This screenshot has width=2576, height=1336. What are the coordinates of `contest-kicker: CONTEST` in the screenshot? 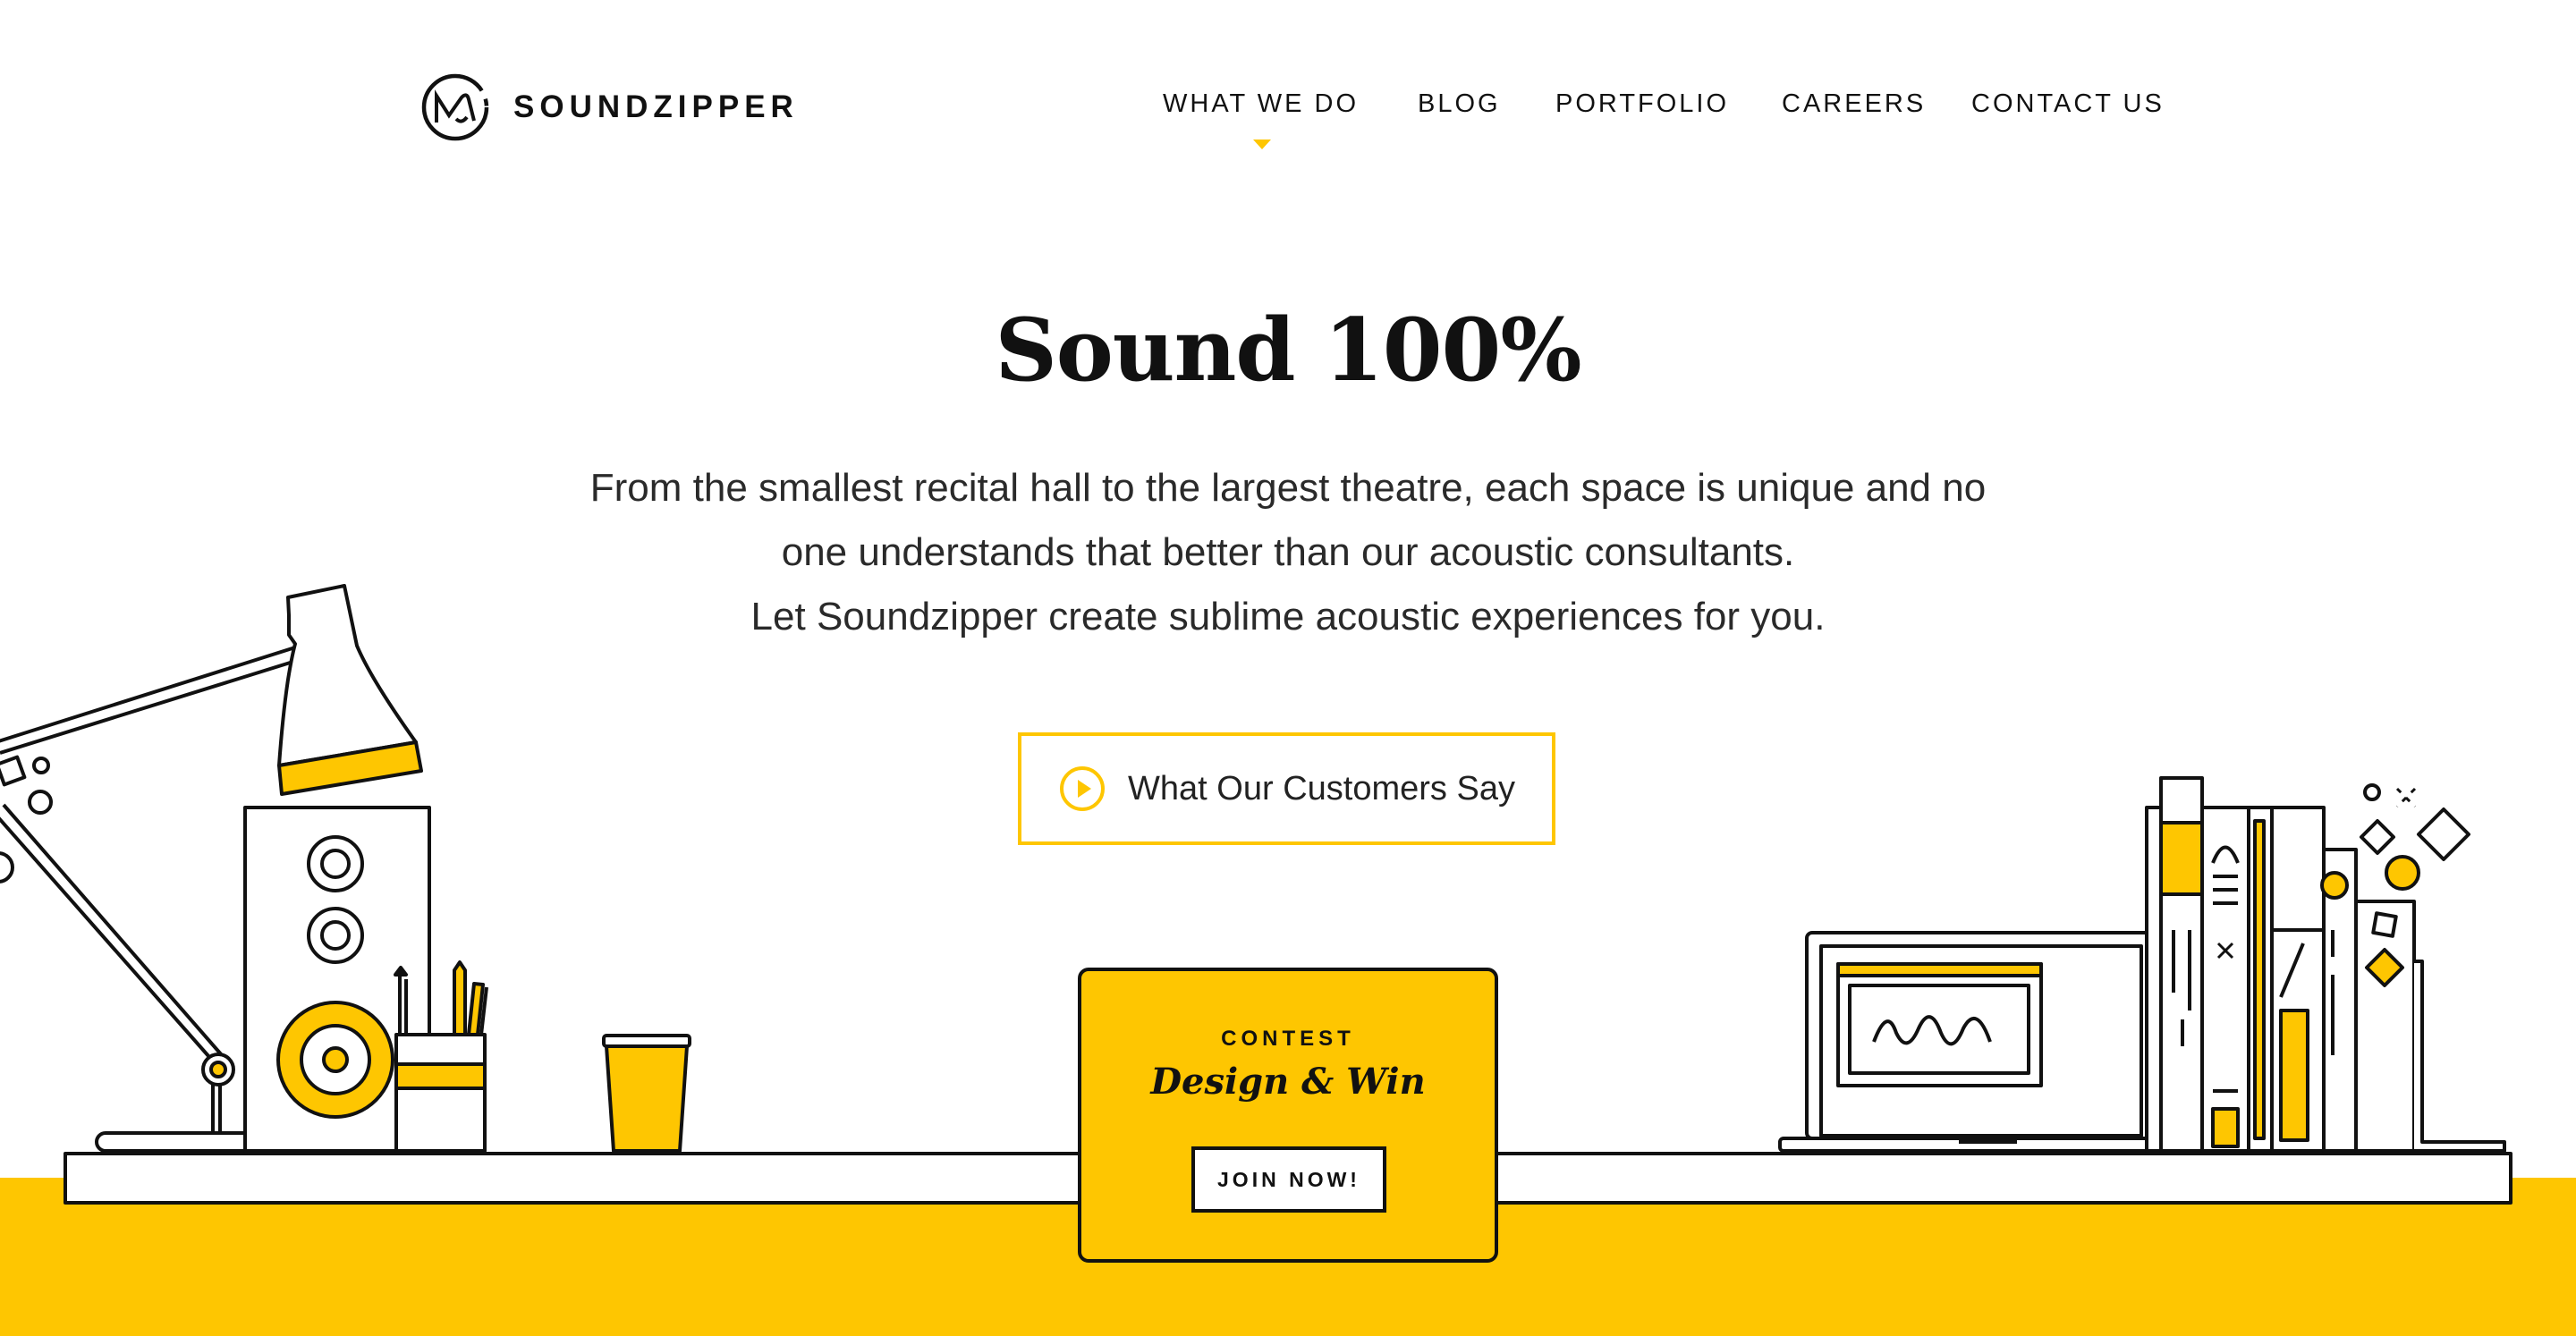 It's located at (1288, 1039).